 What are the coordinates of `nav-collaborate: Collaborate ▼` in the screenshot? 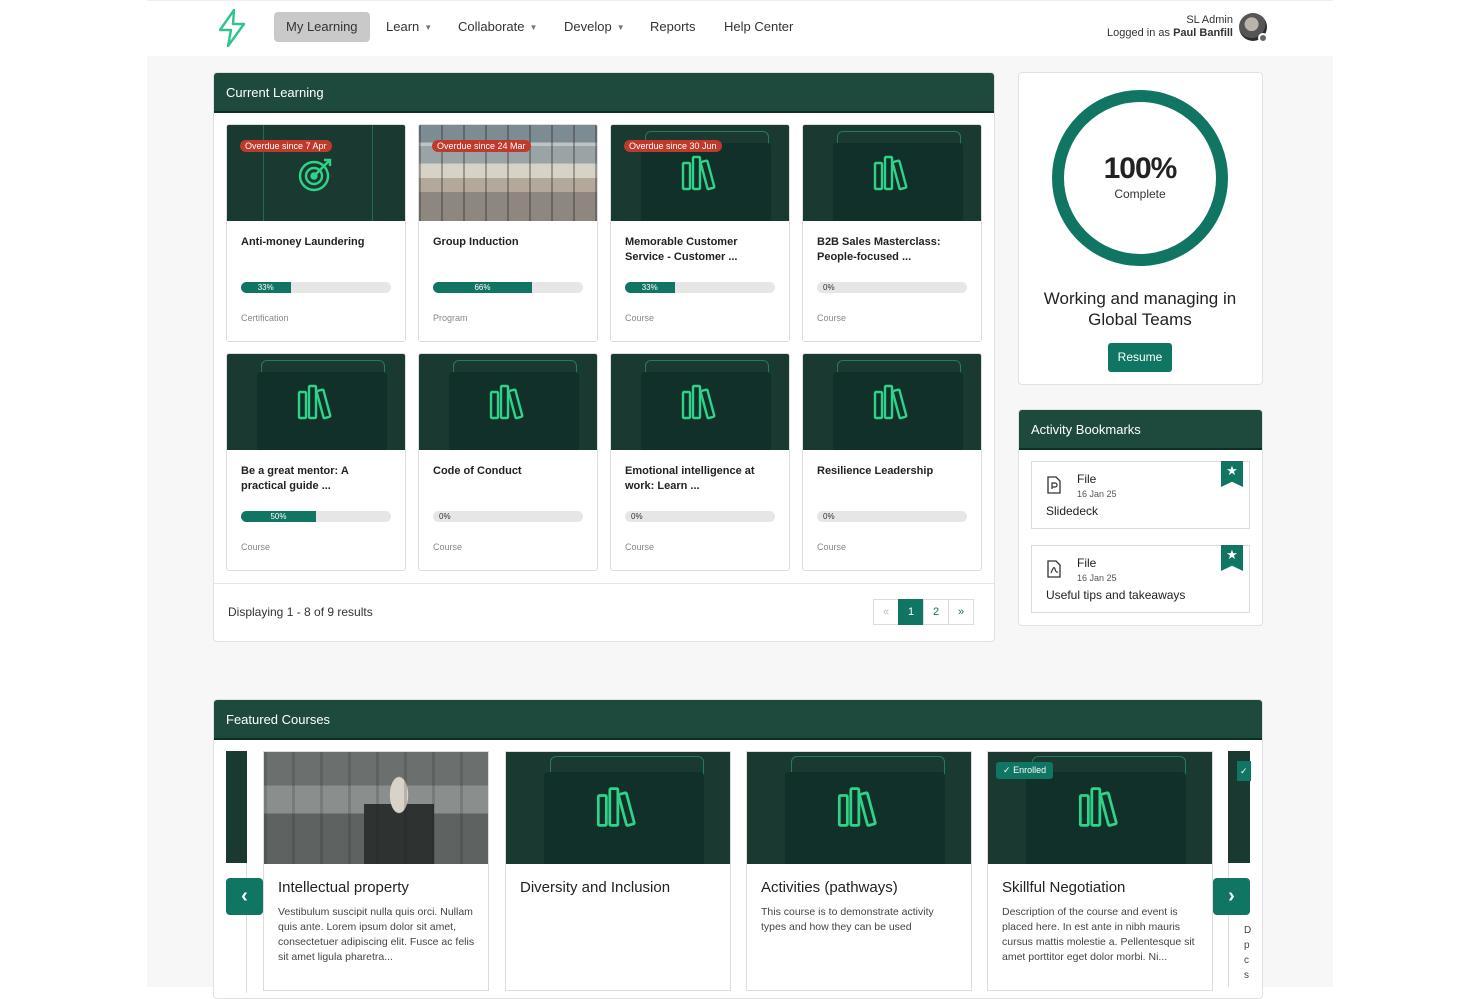 It's located at (497, 27).